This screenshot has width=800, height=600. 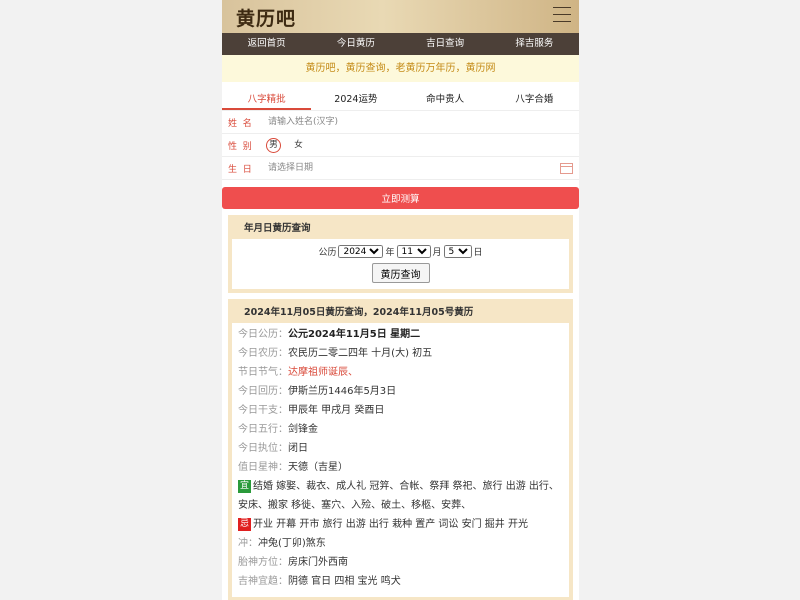 I want to click on calculate-button: 立即测算, so click(x=400, y=198).